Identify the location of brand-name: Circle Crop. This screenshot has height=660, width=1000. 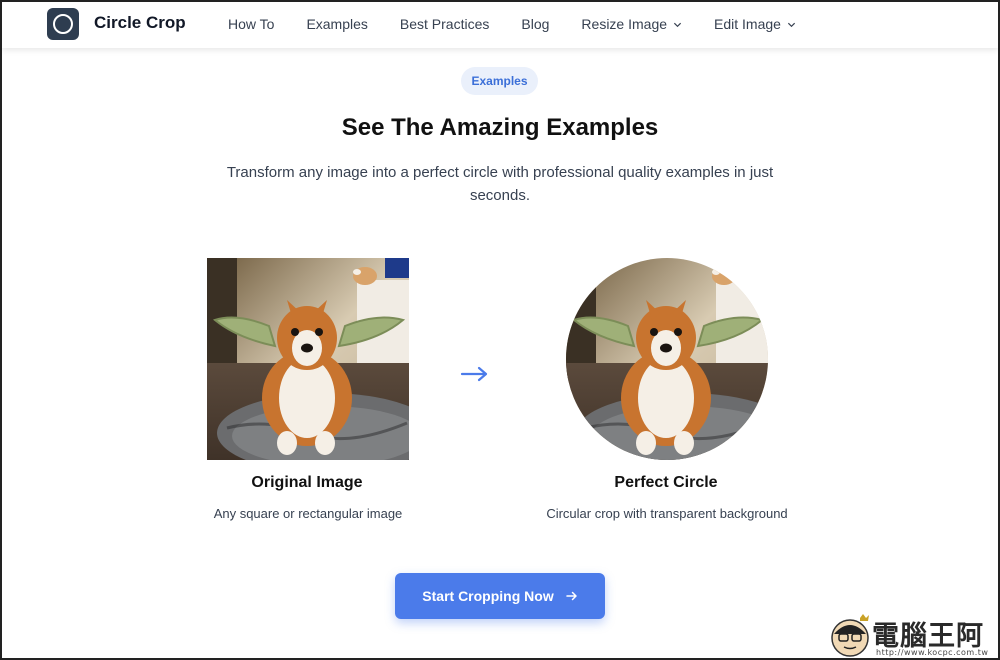
(140, 23).